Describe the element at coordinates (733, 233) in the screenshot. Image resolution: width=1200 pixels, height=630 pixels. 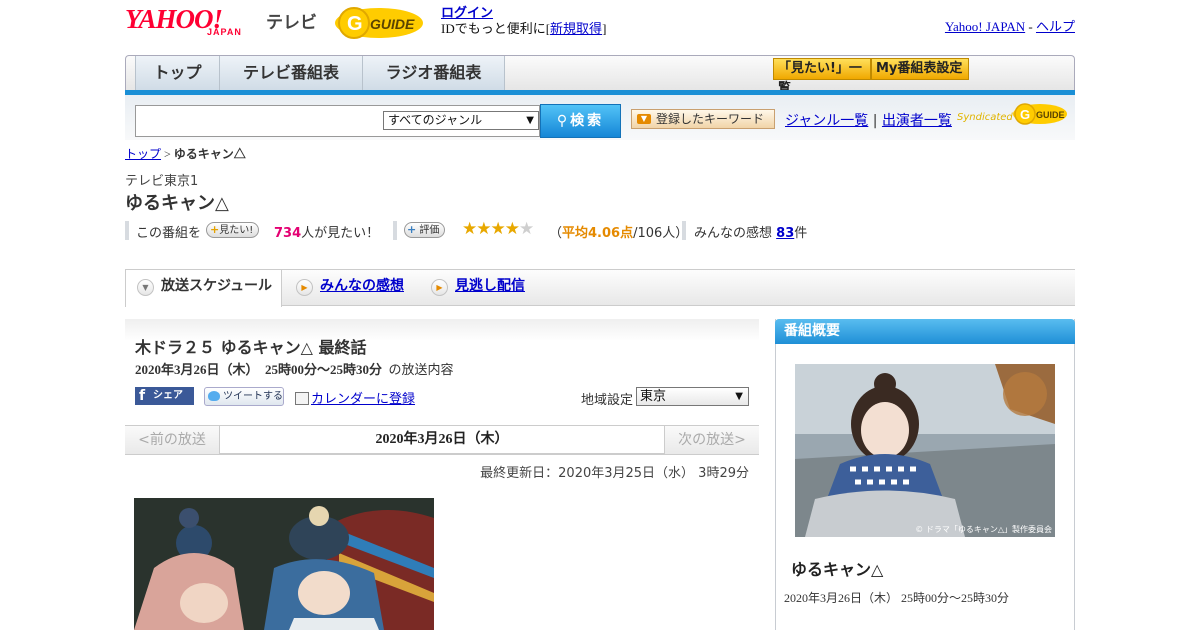
I see `impressions-prefix: みんなの感想` at that location.